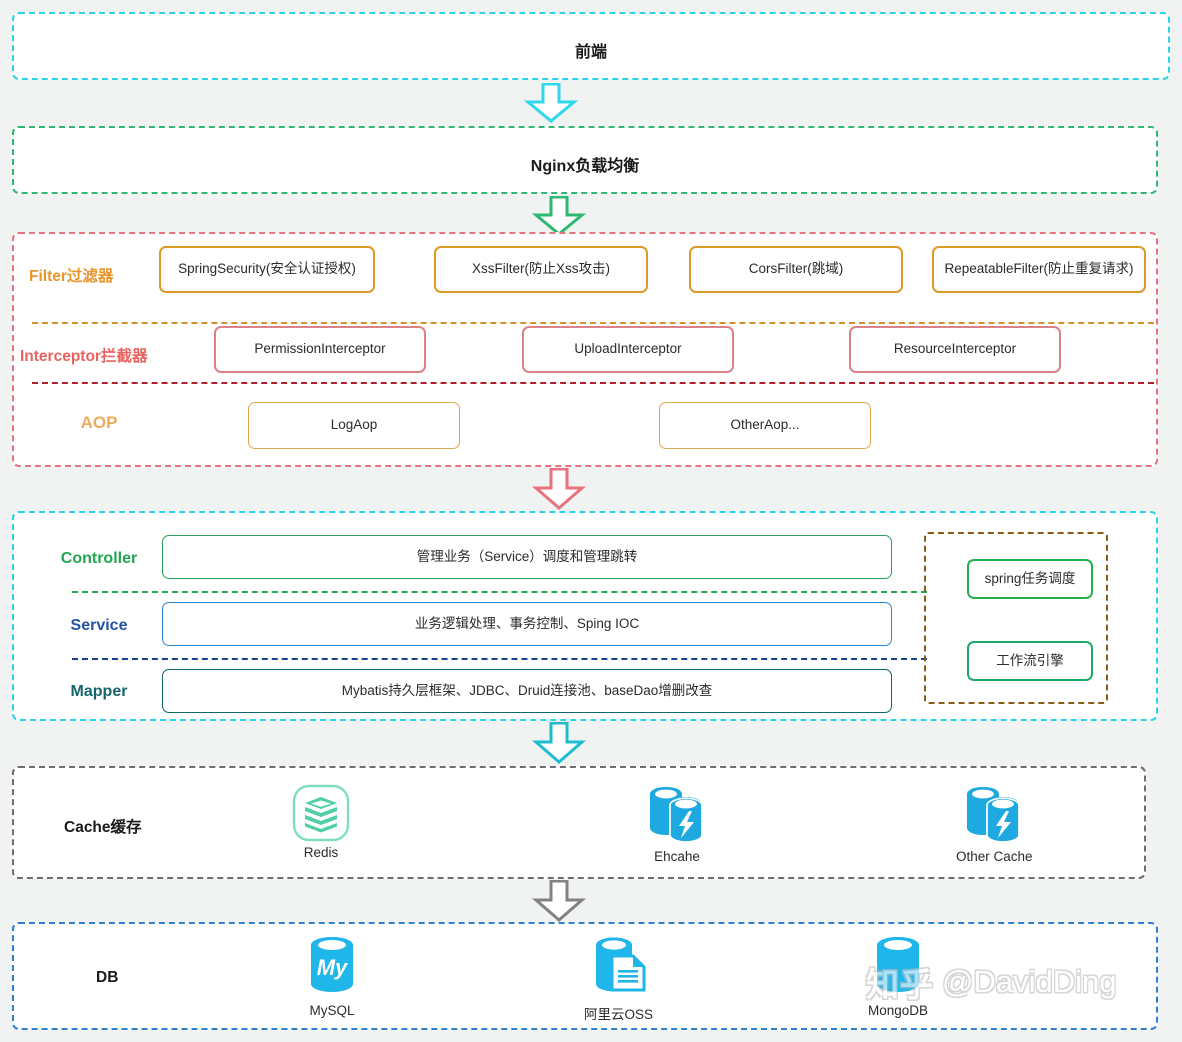  What do you see at coordinates (955, 349) in the screenshot?
I see `interceptor-chip-resource: ResourceInterceptor` at bounding box center [955, 349].